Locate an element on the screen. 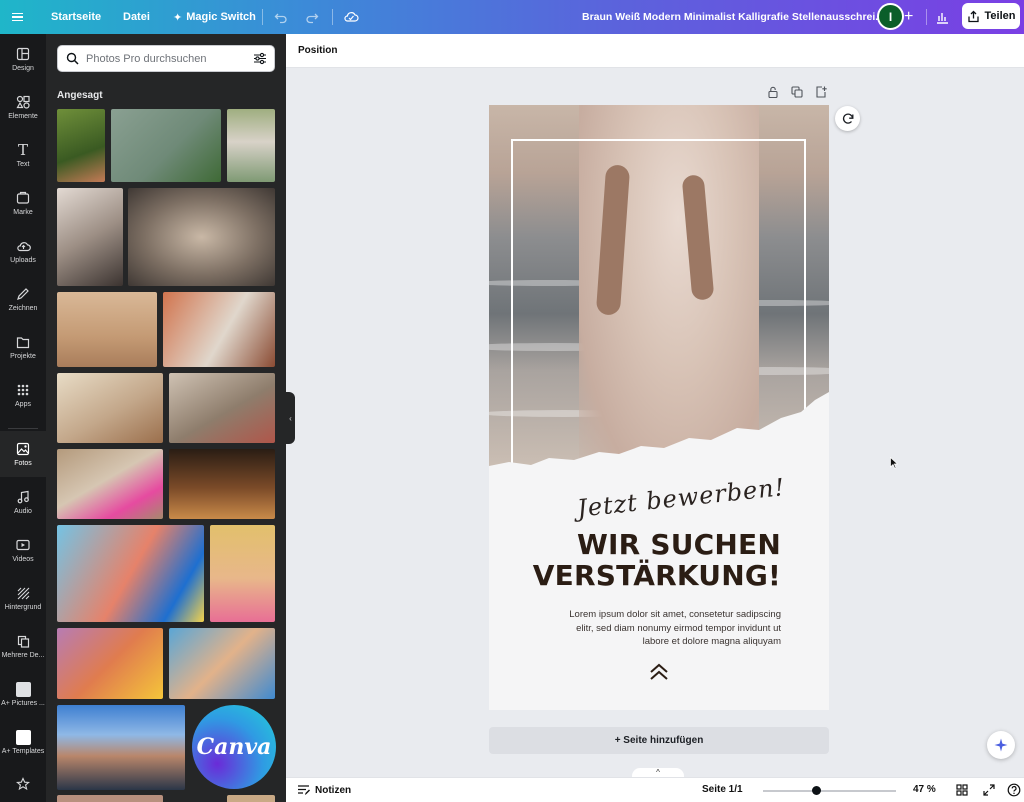 The width and height of the screenshot is (1024, 802). rail-item-starred is located at coordinates (23, 784).